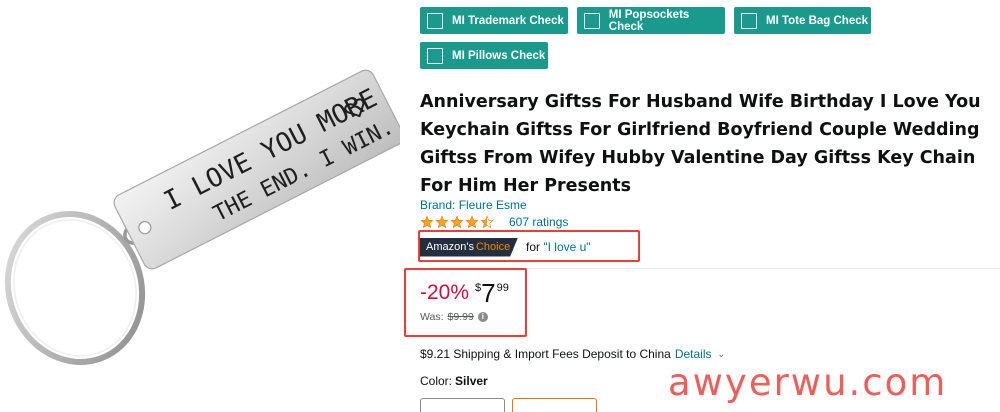 Image resolution: width=1000 pixels, height=412 pixels. Describe the element at coordinates (508, 20) in the screenshot. I see `trademark-check-label: MI Trademark Check` at that location.